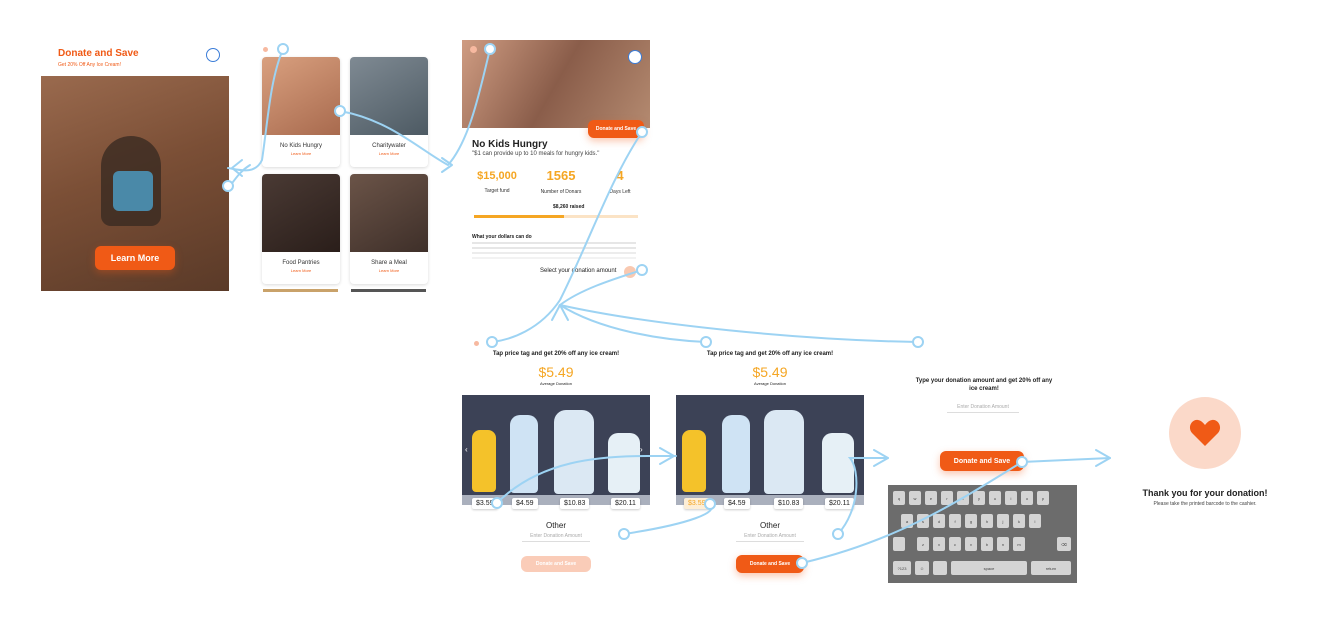  Describe the element at coordinates (922, 568) in the screenshot. I see `key-emoji: ☺` at that location.